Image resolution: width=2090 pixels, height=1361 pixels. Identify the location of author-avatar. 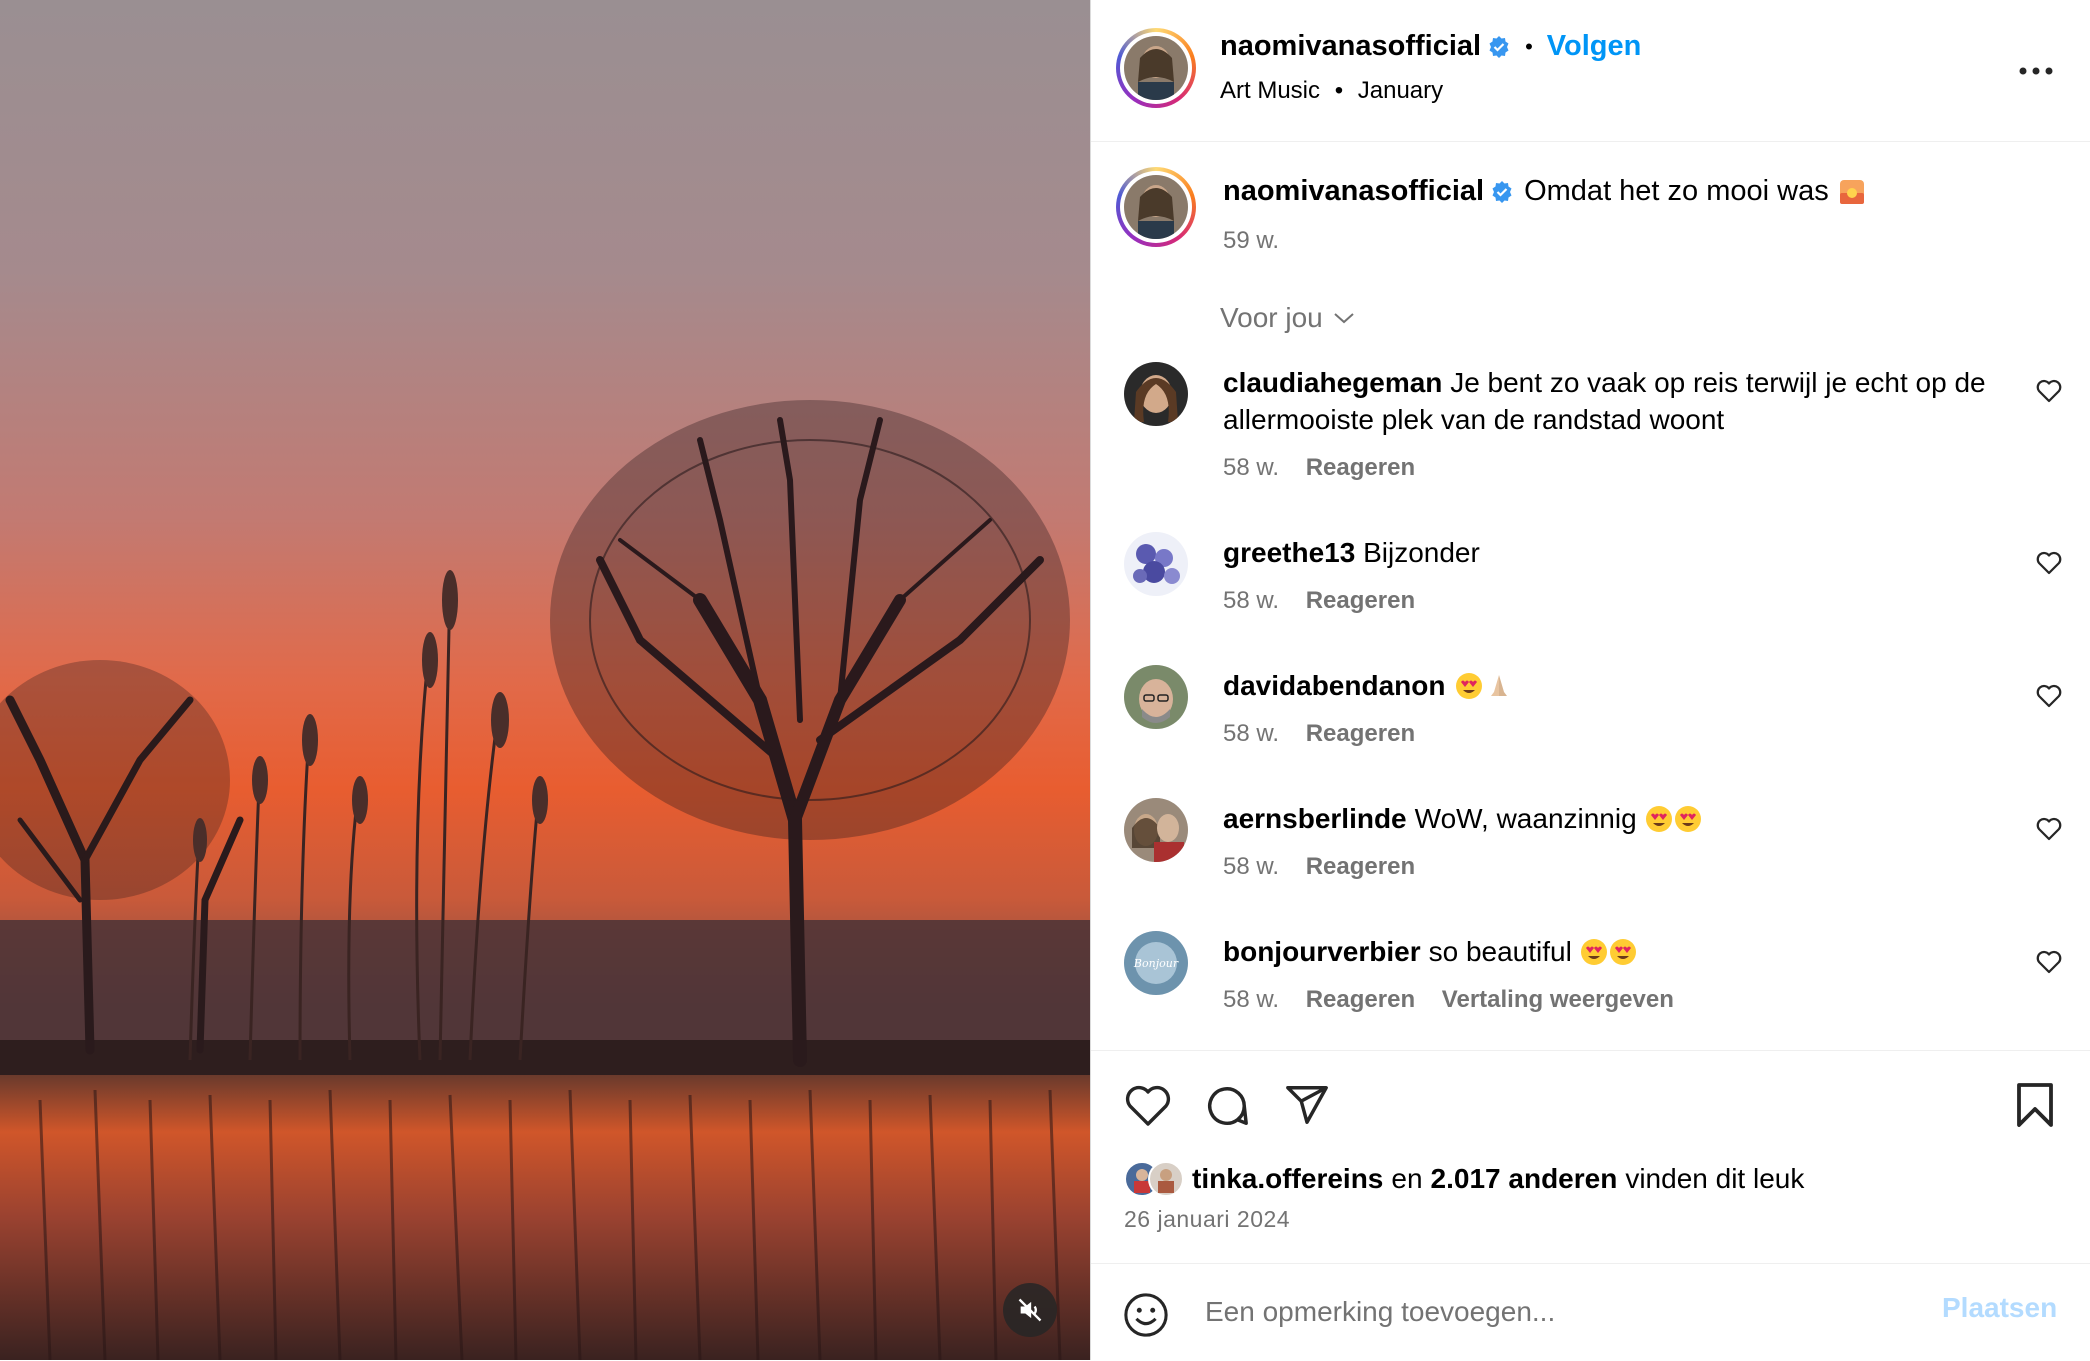
(1156, 68).